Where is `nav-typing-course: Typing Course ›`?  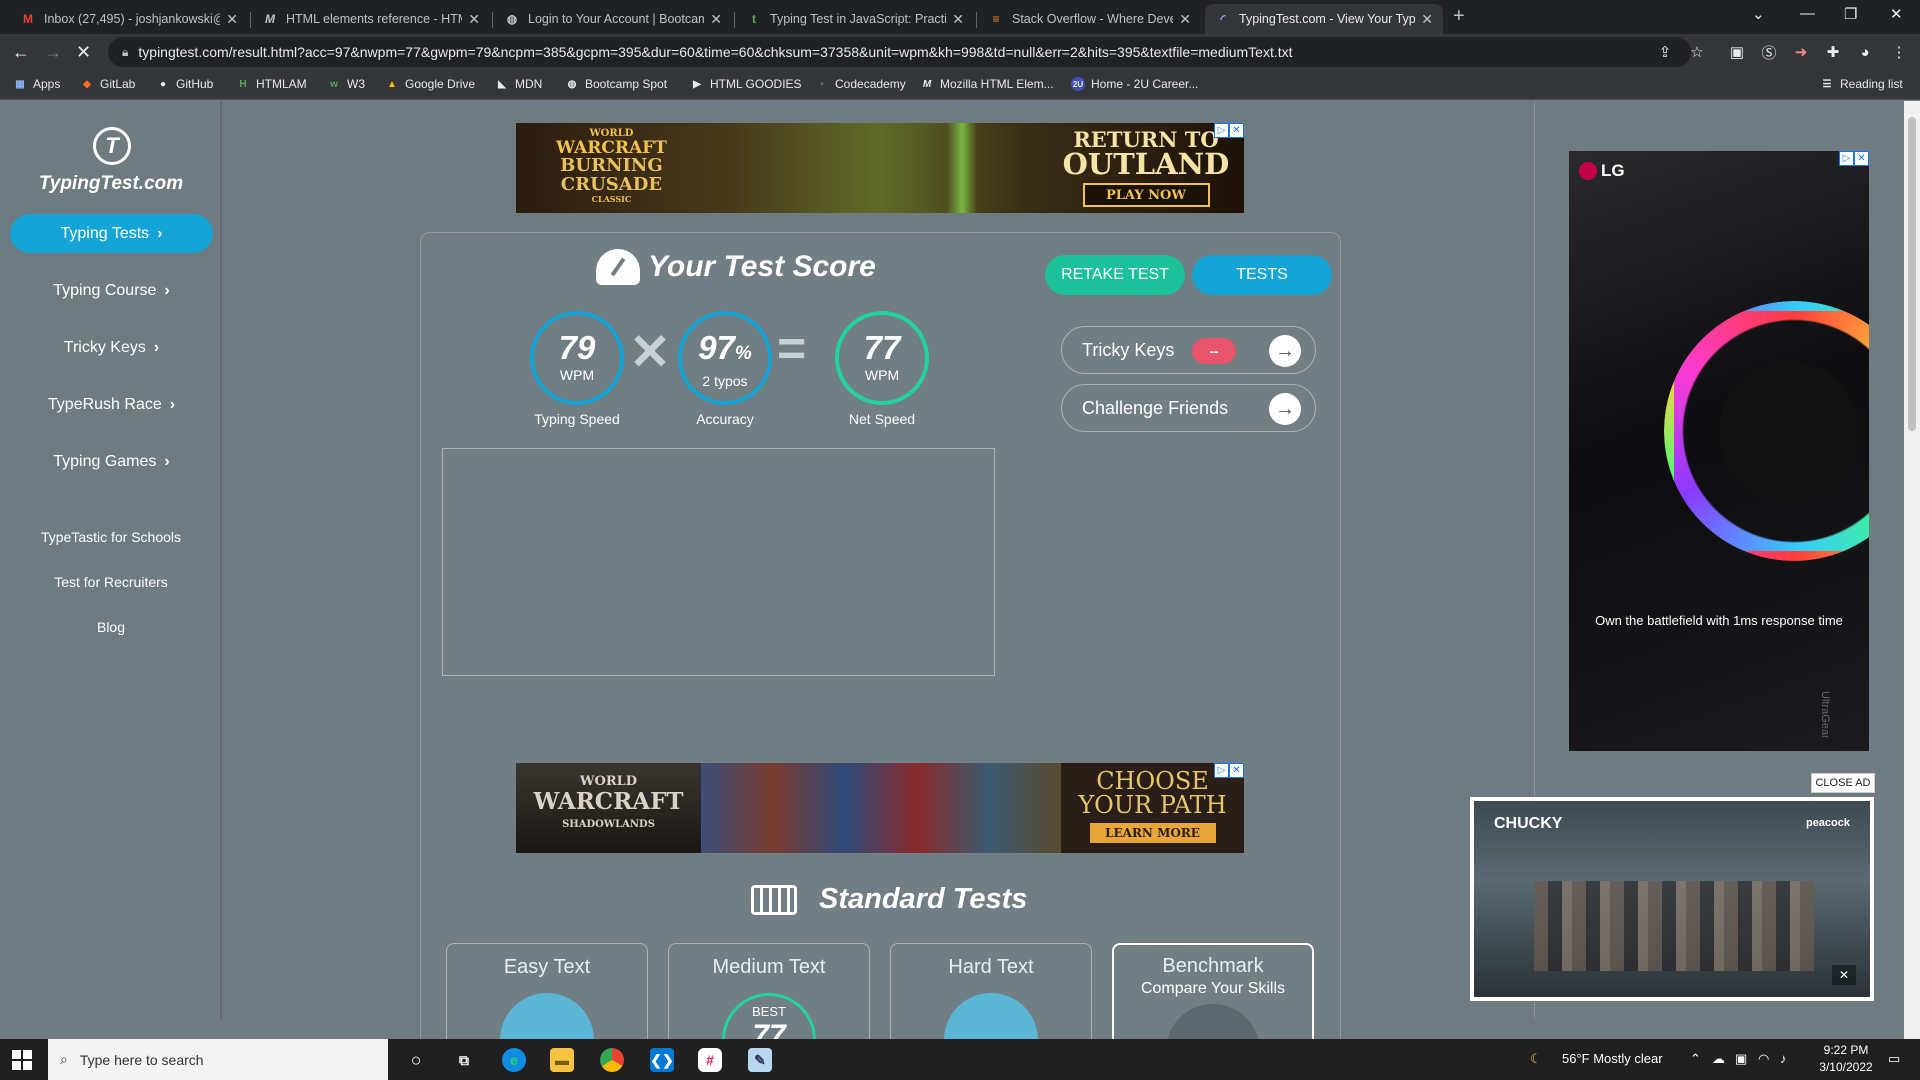
nav-typing-course: Typing Course › is located at coordinates (111, 290).